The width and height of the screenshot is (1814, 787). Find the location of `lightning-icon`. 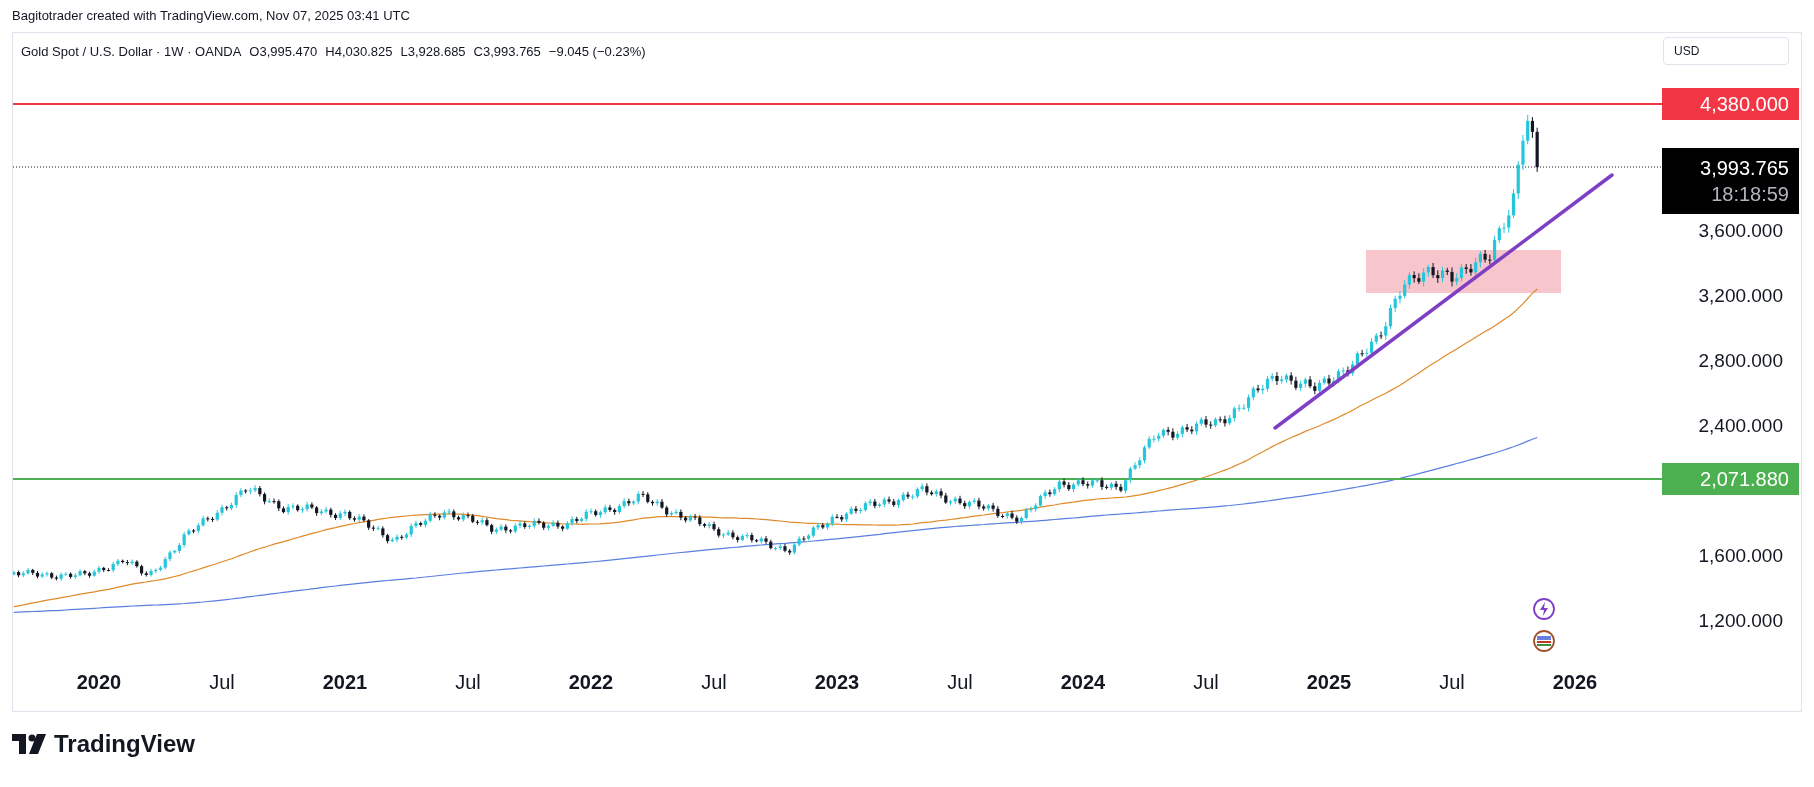

lightning-icon is located at coordinates (1544, 609).